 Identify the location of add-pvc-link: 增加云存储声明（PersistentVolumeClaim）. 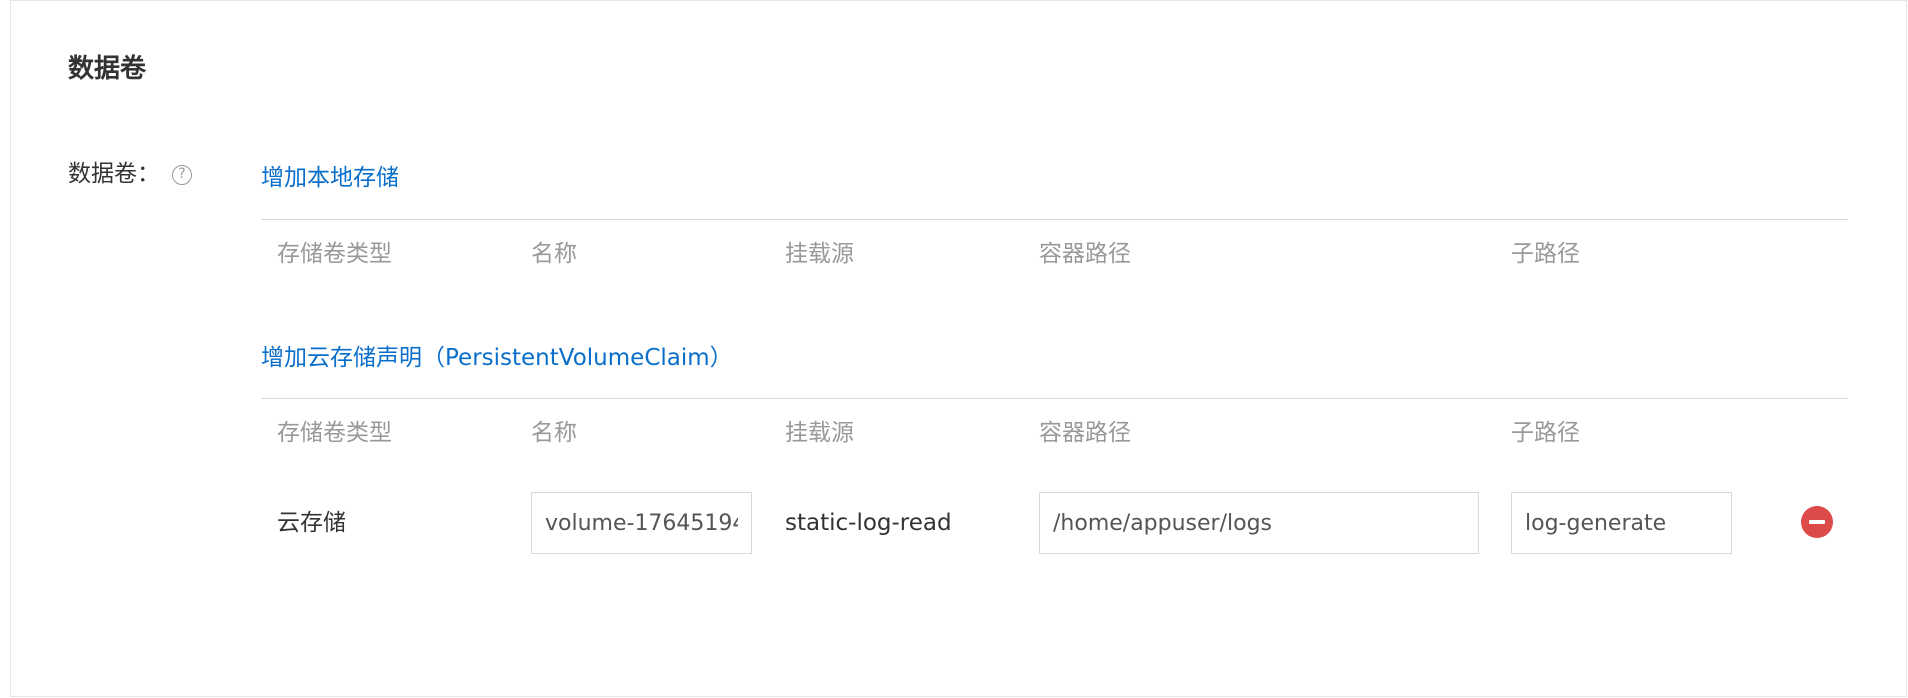
(497, 358).